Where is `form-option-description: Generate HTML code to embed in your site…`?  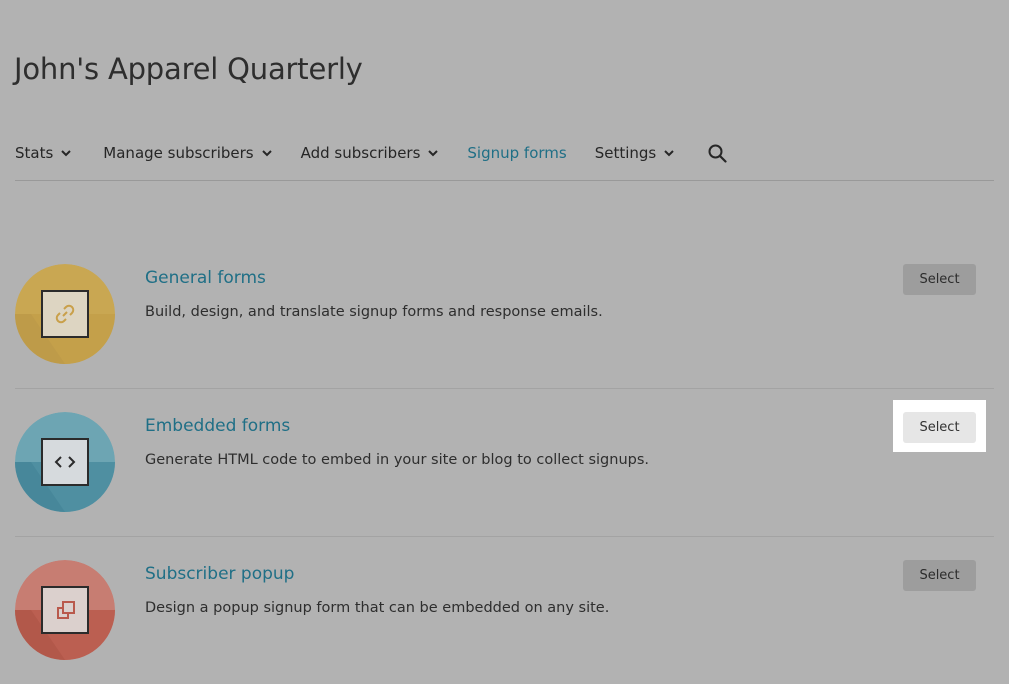
form-option-description: Generate HTML code to embed in your site… is located at coordinates (397, 460).